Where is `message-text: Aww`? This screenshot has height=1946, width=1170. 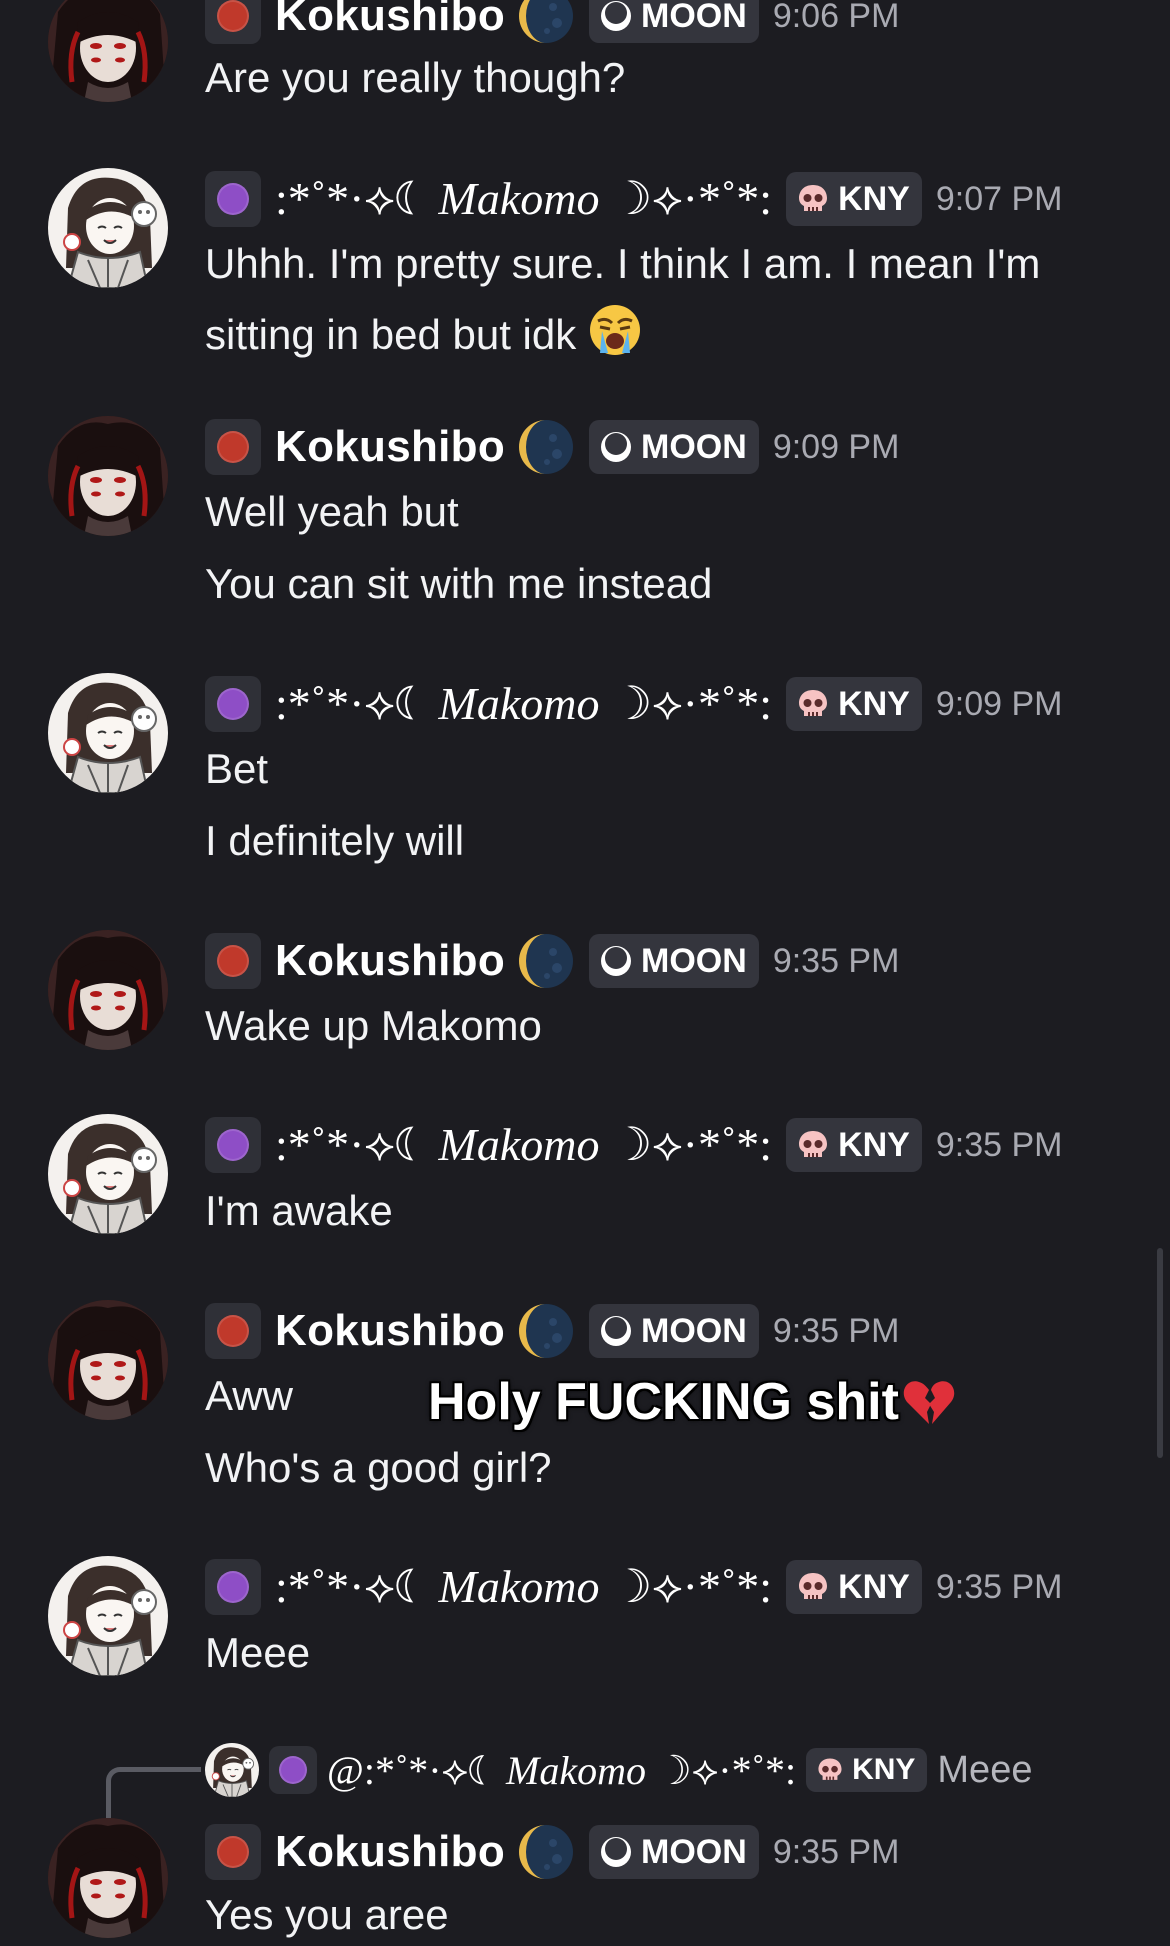 message-text: Aww is located at coordinates (249, 1395).